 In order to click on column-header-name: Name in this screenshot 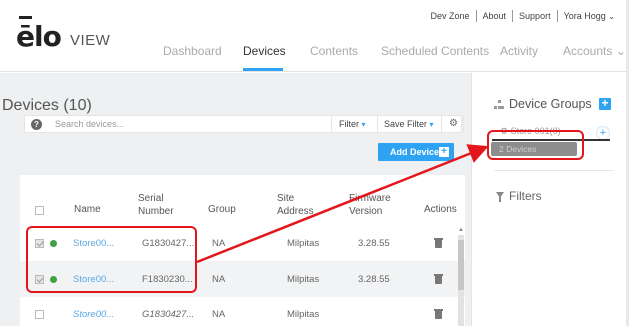, I will do `click(87, 209)`.